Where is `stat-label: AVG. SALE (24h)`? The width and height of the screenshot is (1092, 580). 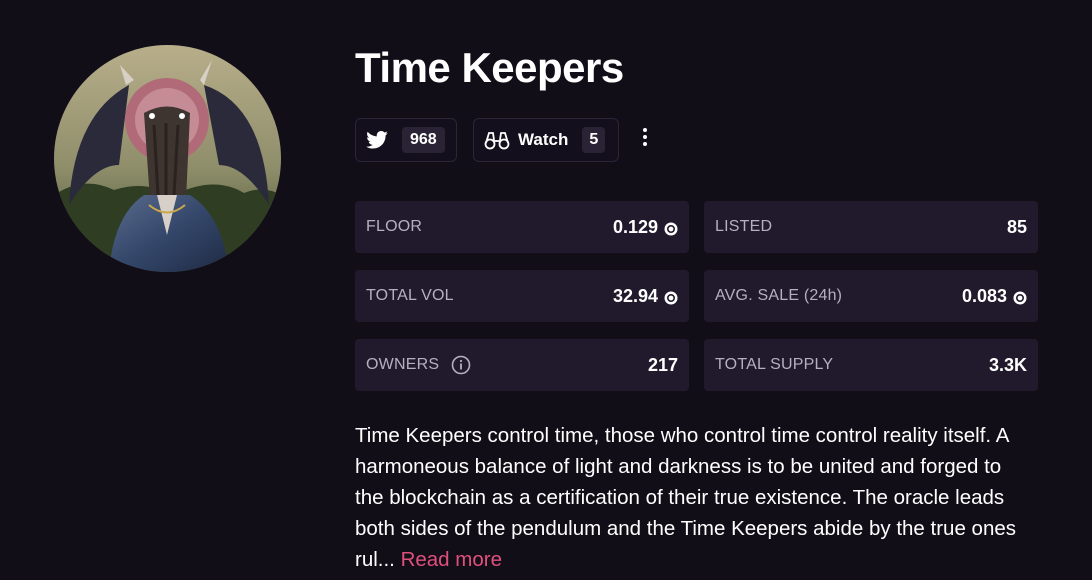 stat-label: AVG. SALE (24h) is located at coordinates (779, 295).